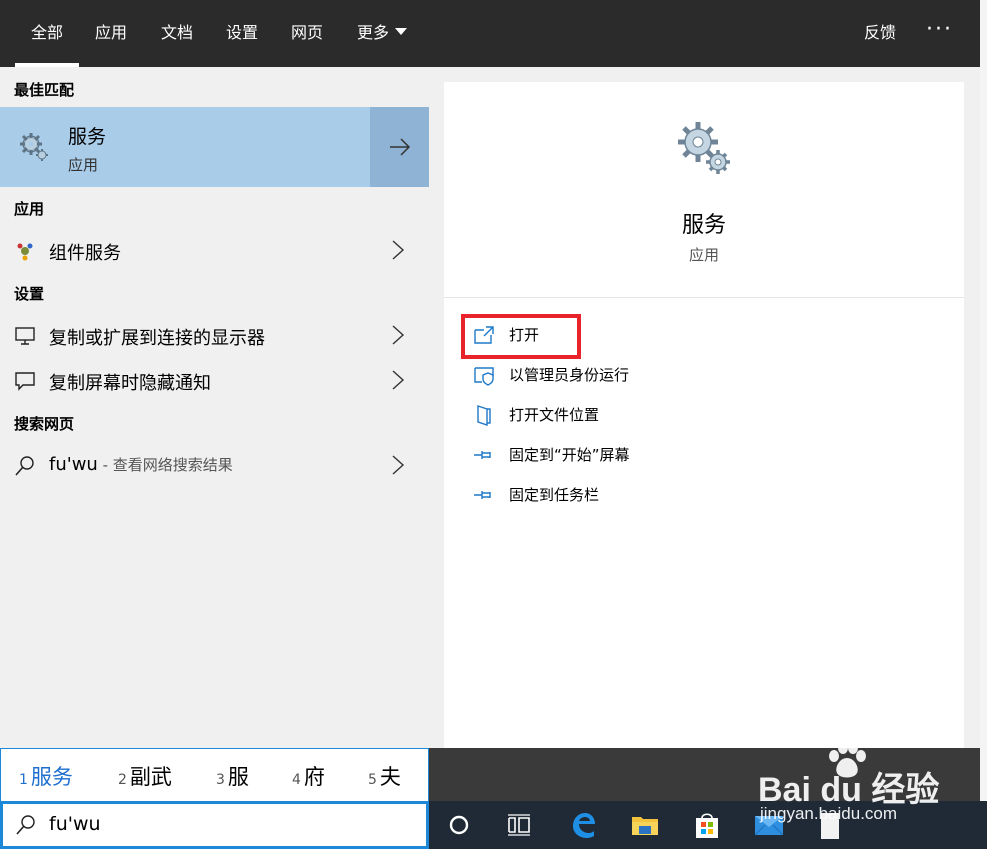  Describe the element at coordinates (85, 253) in the screenshot. I see `result-label: 组件服务` at that location.